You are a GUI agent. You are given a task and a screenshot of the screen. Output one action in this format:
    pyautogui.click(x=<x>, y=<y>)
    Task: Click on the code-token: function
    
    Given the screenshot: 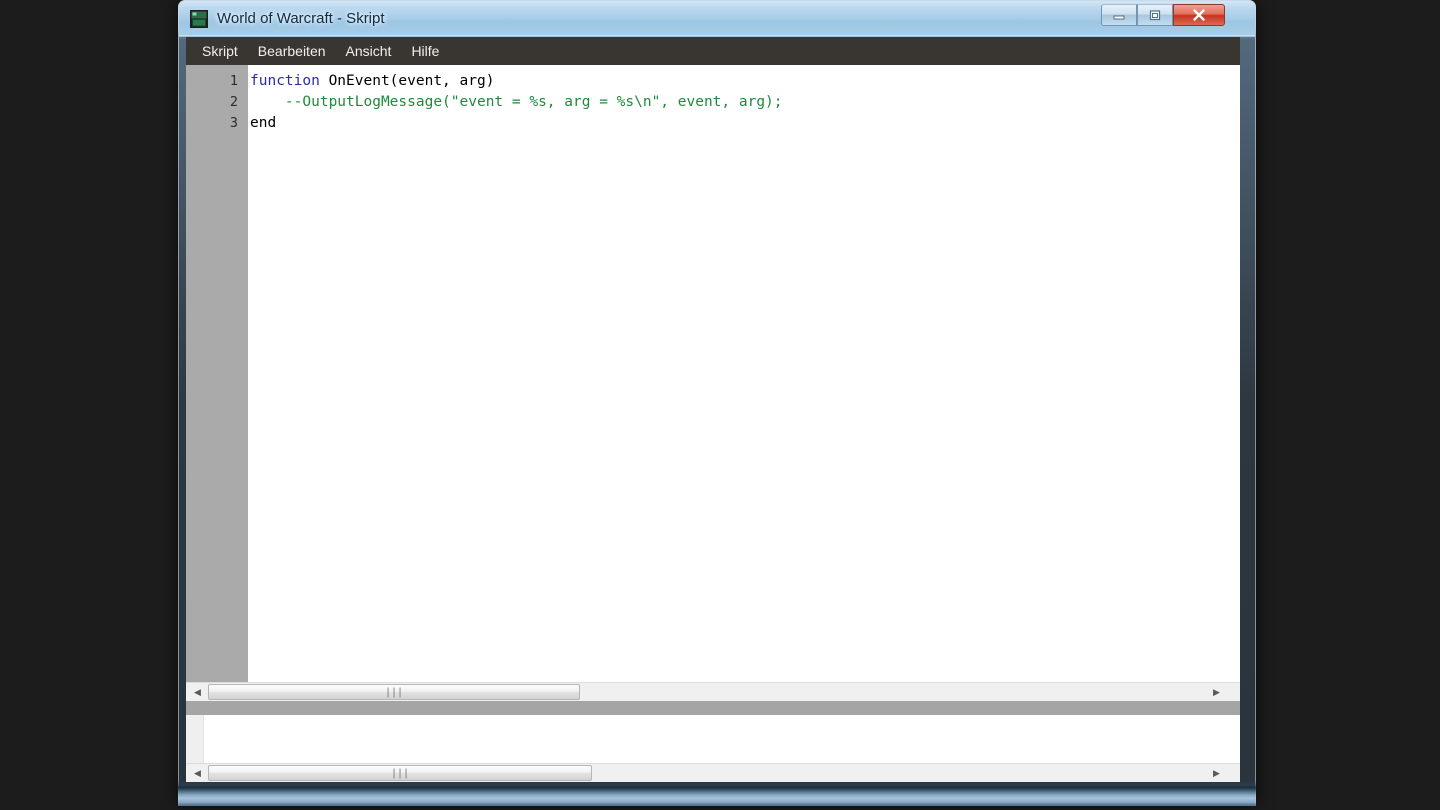 What is the action you would take?
    pyautogui.click(x=285, y=81)
    